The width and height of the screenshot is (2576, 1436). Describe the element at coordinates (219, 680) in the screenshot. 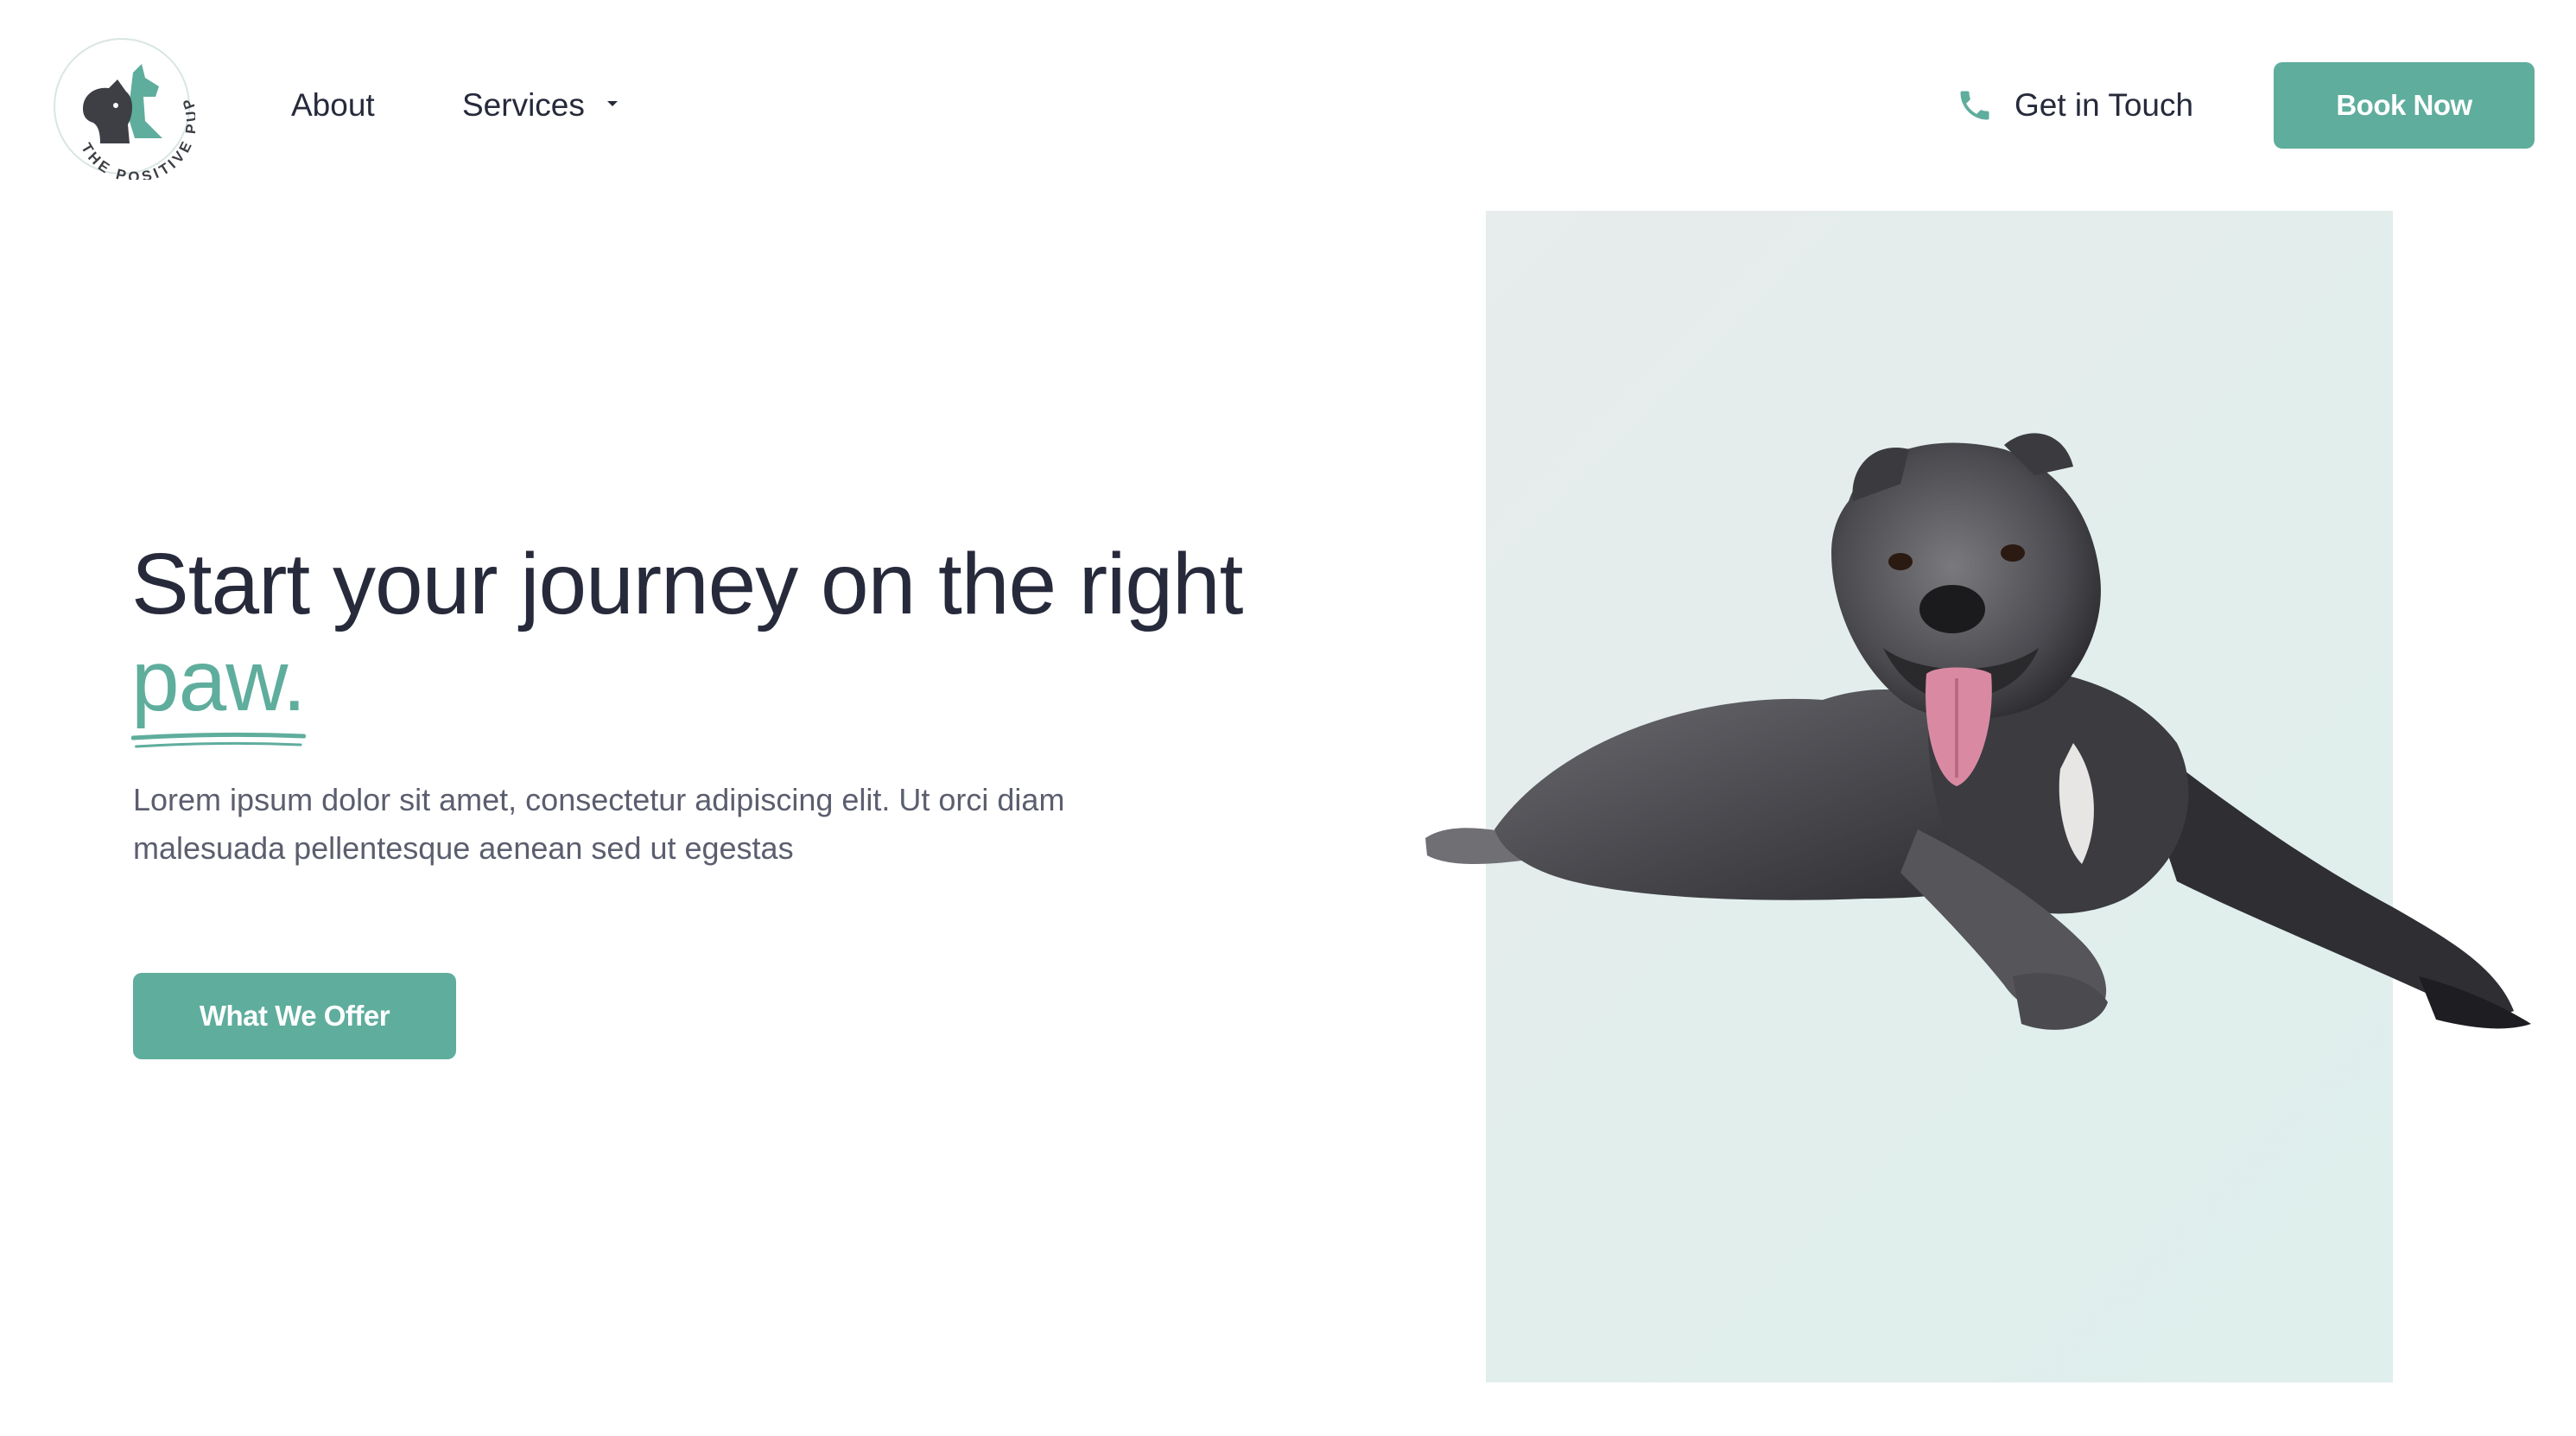

I see `hero-headline-accent-text: paw.` at that location.